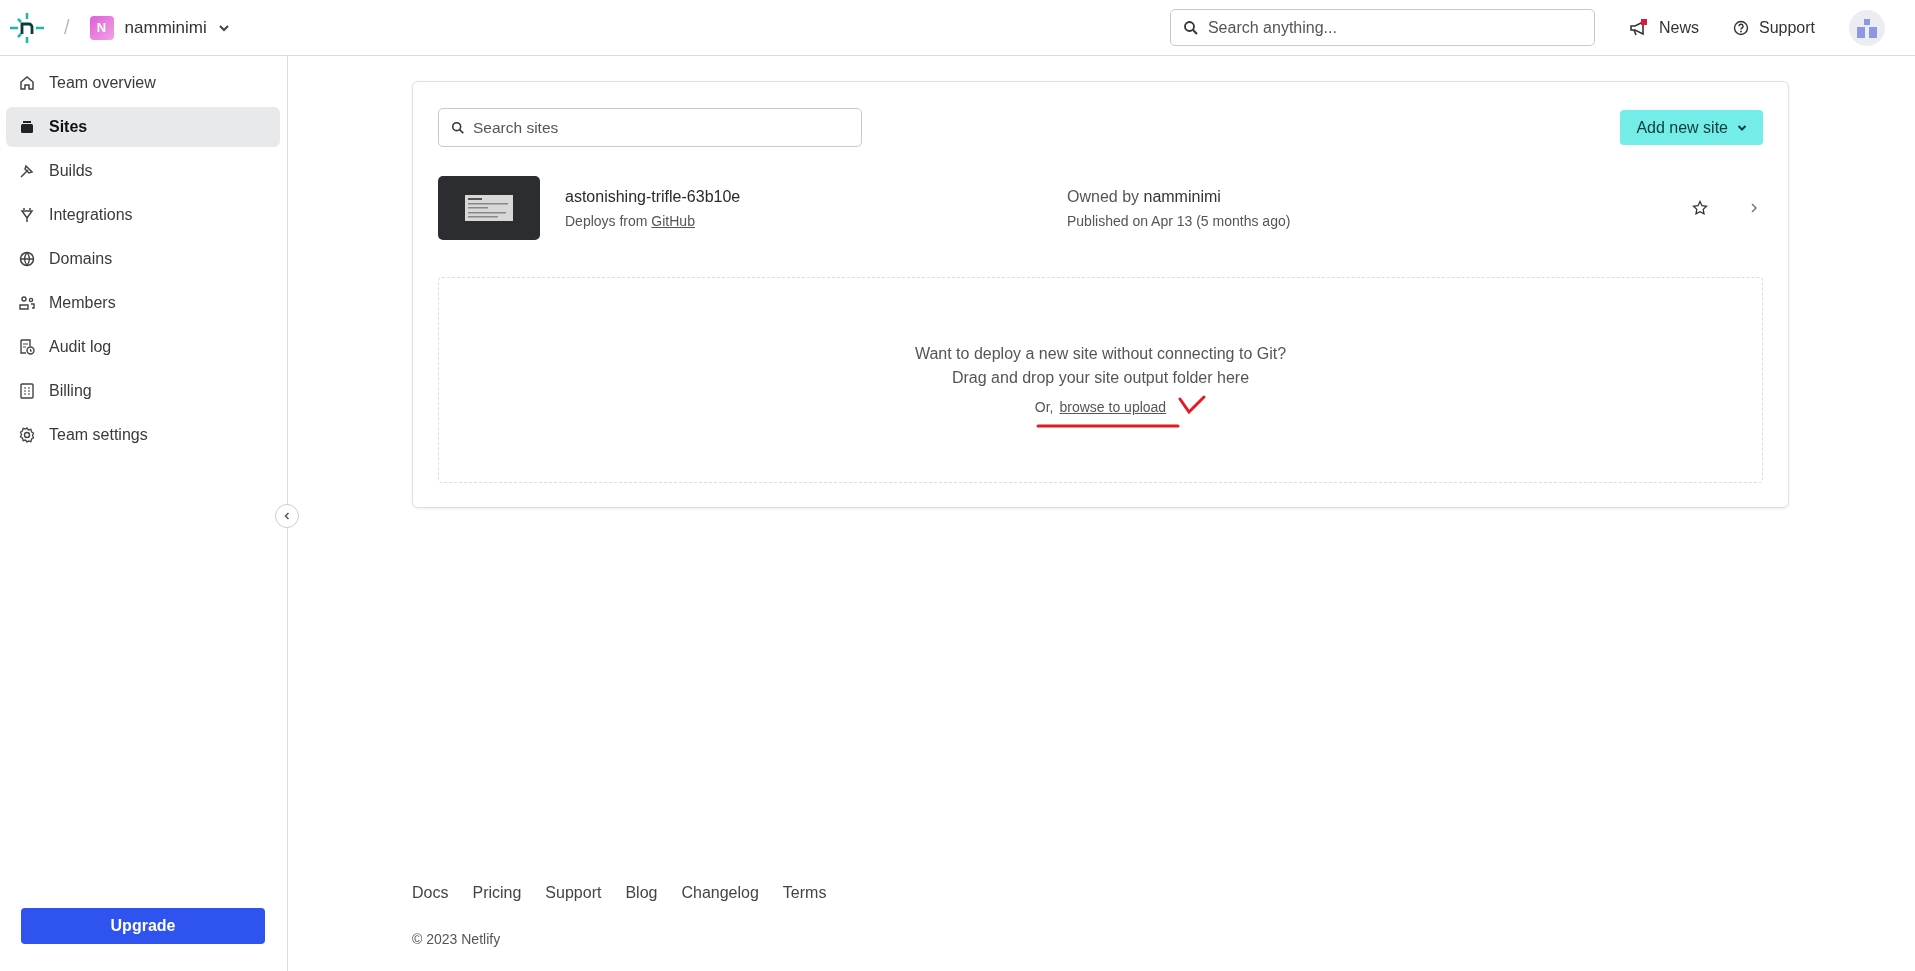 The height and width of the screenshot is (971, 1915). What do you see at coordinates (720, 893) in the screenshot?
I see `footer-link: Changelog` at bounding box center [720, 893].